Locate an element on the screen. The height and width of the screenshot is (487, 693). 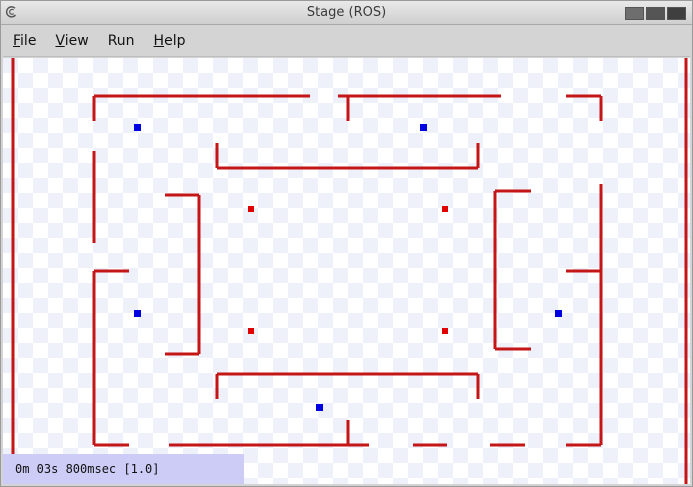
minimize-button is located at coordinates (634, 13).